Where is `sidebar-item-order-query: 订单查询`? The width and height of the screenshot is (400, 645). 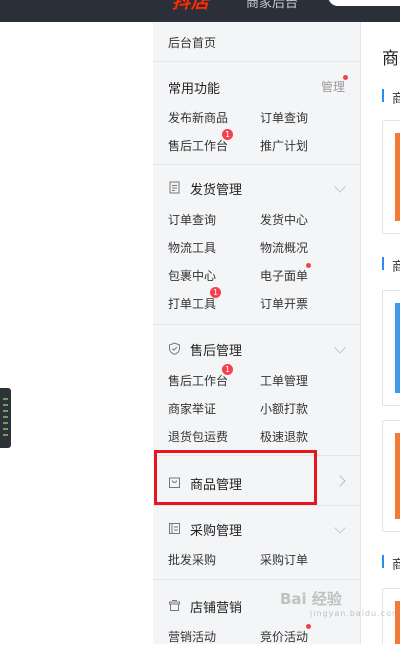
sidebar-item-order-query: 订单查询 is located at coordinates (284, 117).